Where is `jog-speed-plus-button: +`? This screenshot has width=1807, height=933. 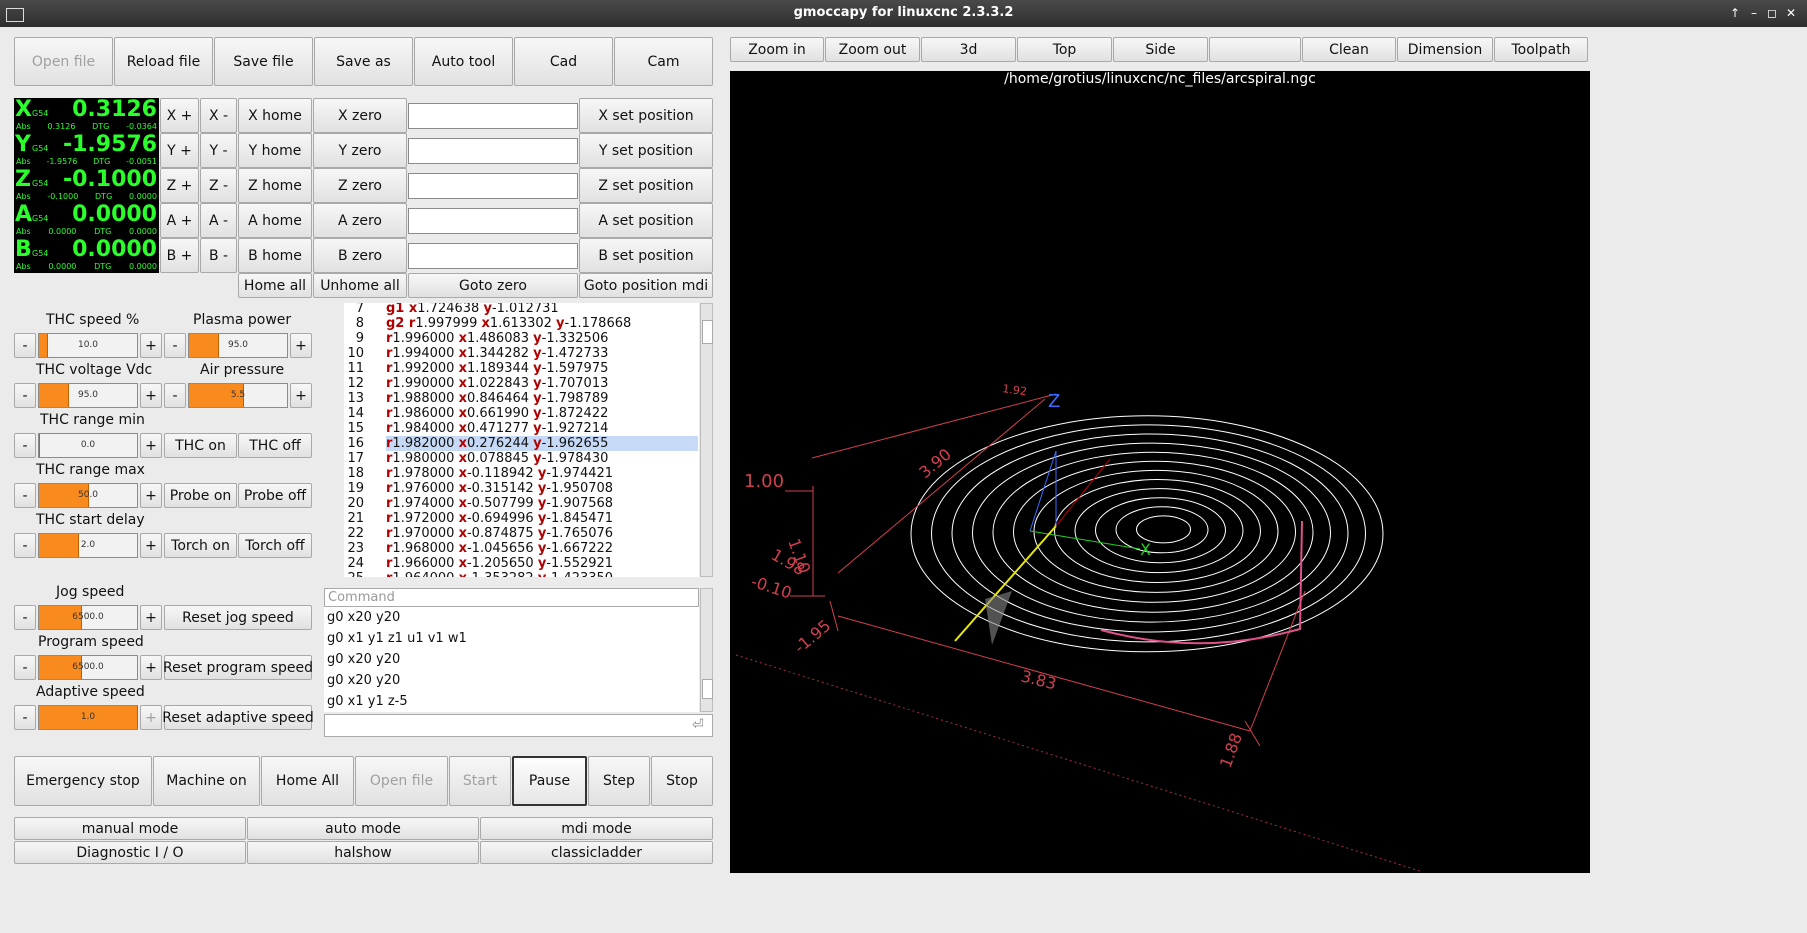
jog-speed-plus-button: + is located at coordinates (151, 617).